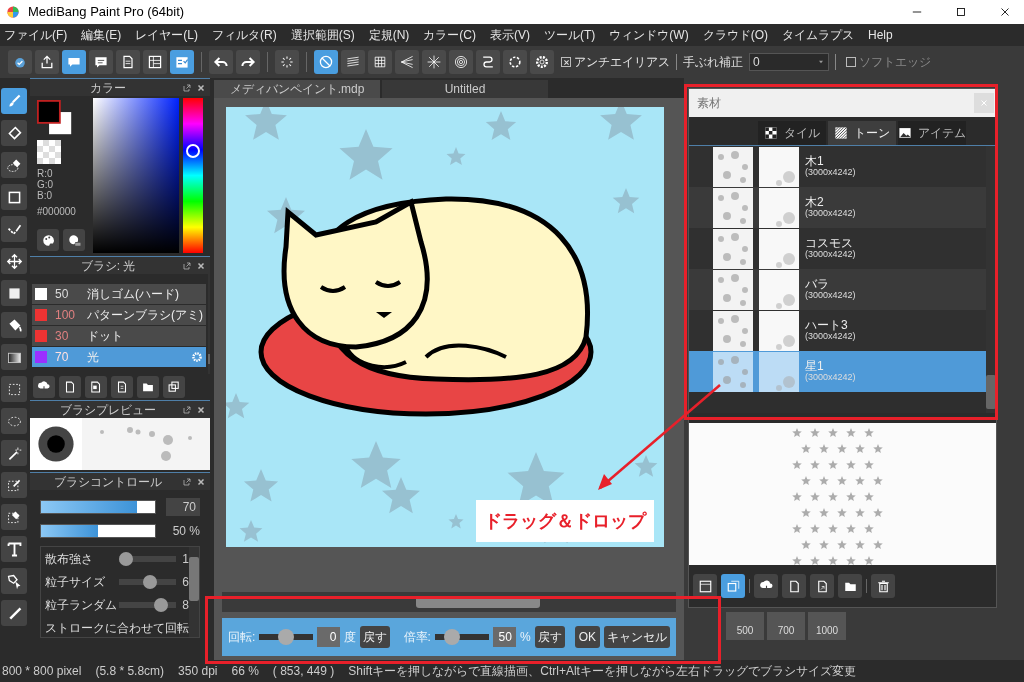 The width and height of the screenshot is (1024, 682). What do you see at coordinates (14, 613) in the screenshot?
I see `knife-tool` at bounding box center [14, 613].